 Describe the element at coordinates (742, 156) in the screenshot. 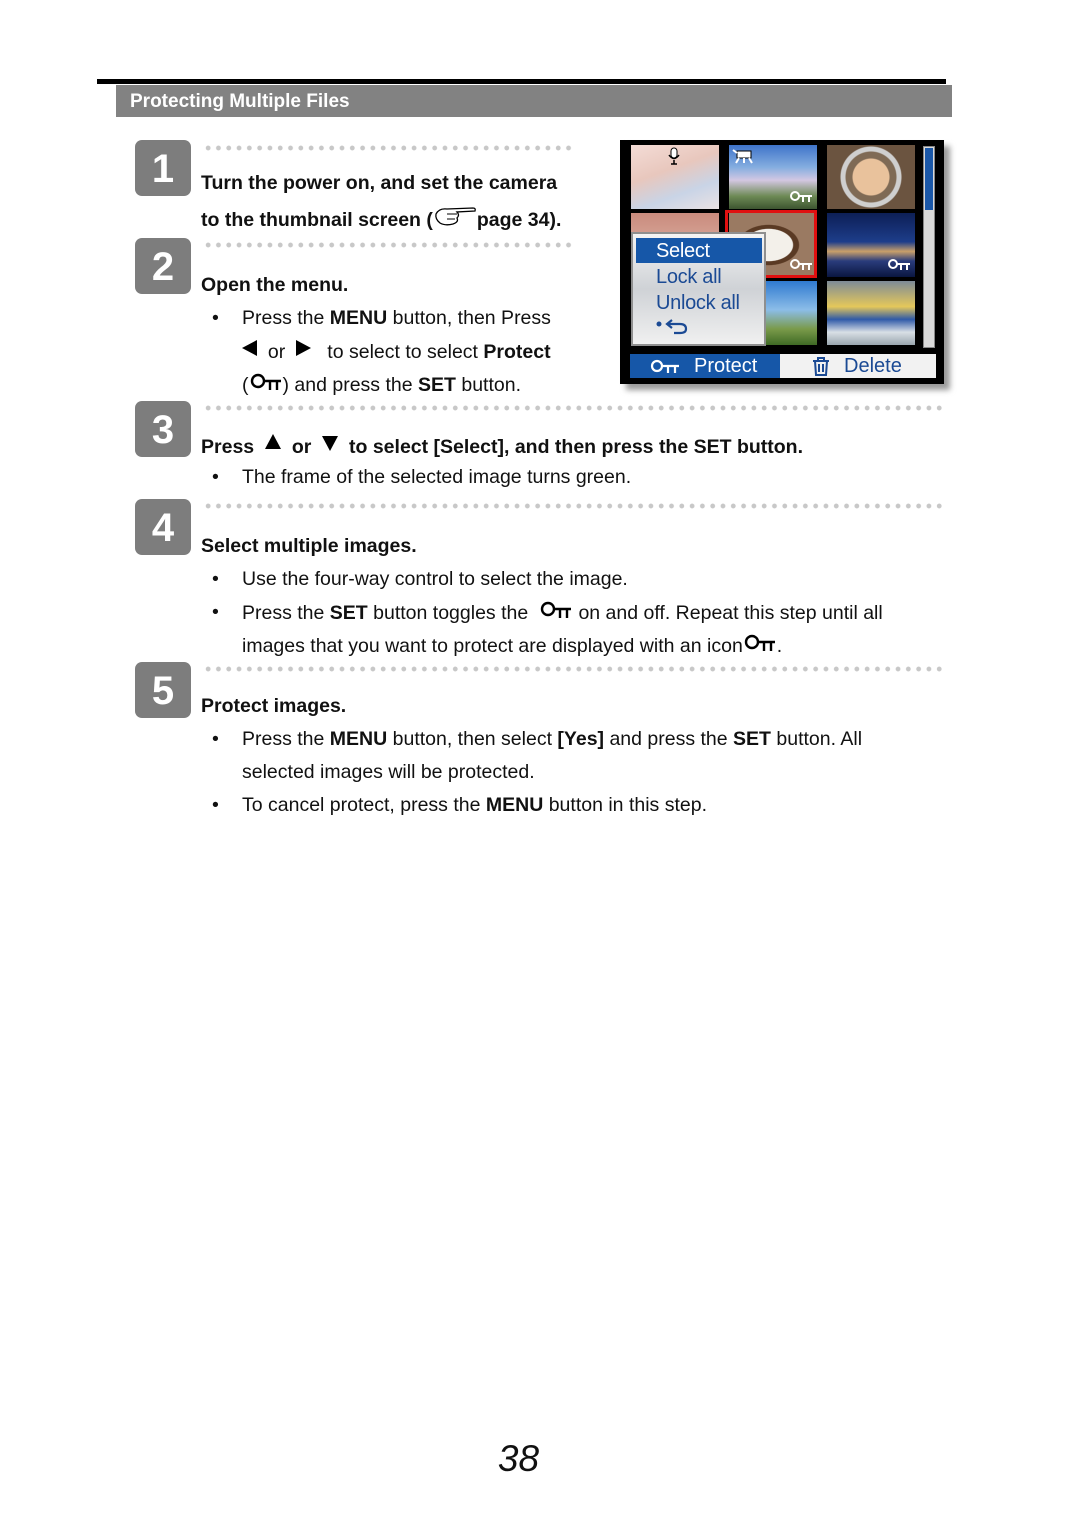

I see `movie-icon` at that location.